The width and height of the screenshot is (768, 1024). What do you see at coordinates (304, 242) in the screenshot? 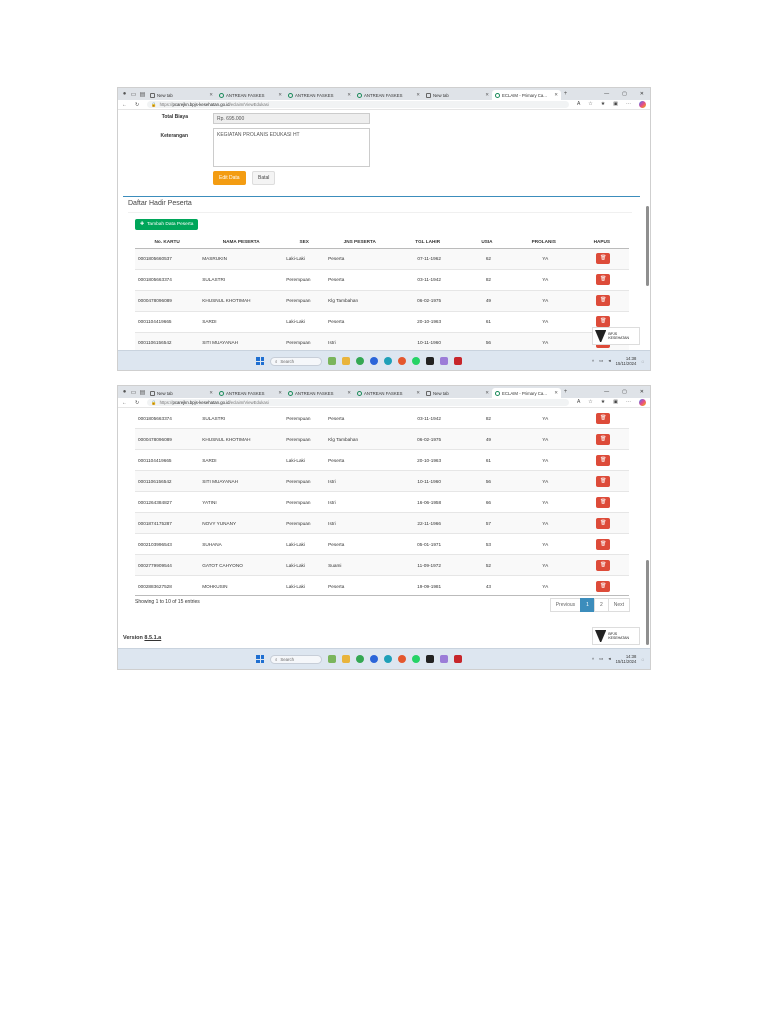
I see `column-header-sex: SEX` at bounding box center [304, 242].